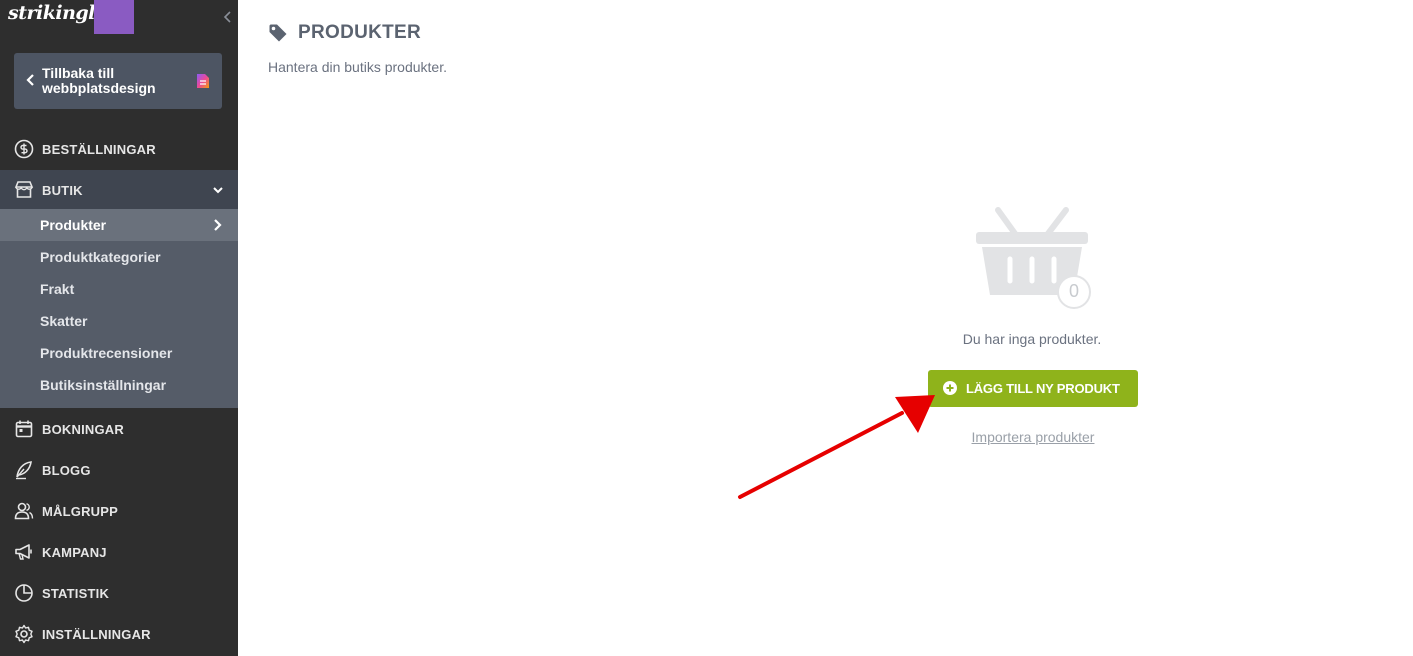 The image size is (1413, 656). I want to click on gear-icon, so click(24, 634).